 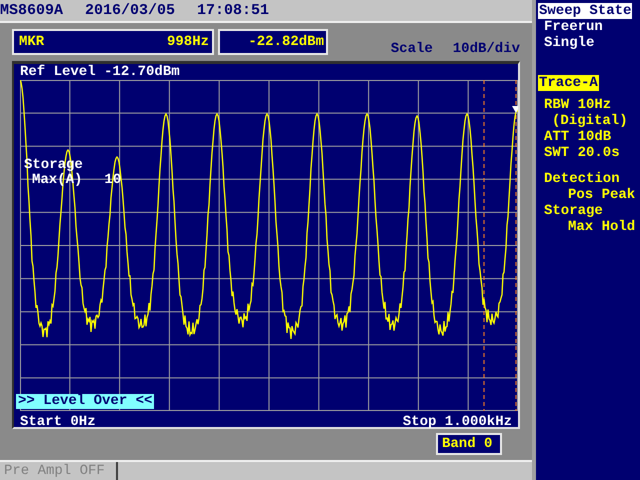 What do you see at coordinates (582, 179) in the screenshot?
I see `mode-label: Detection` at bounding box center [582, 179].